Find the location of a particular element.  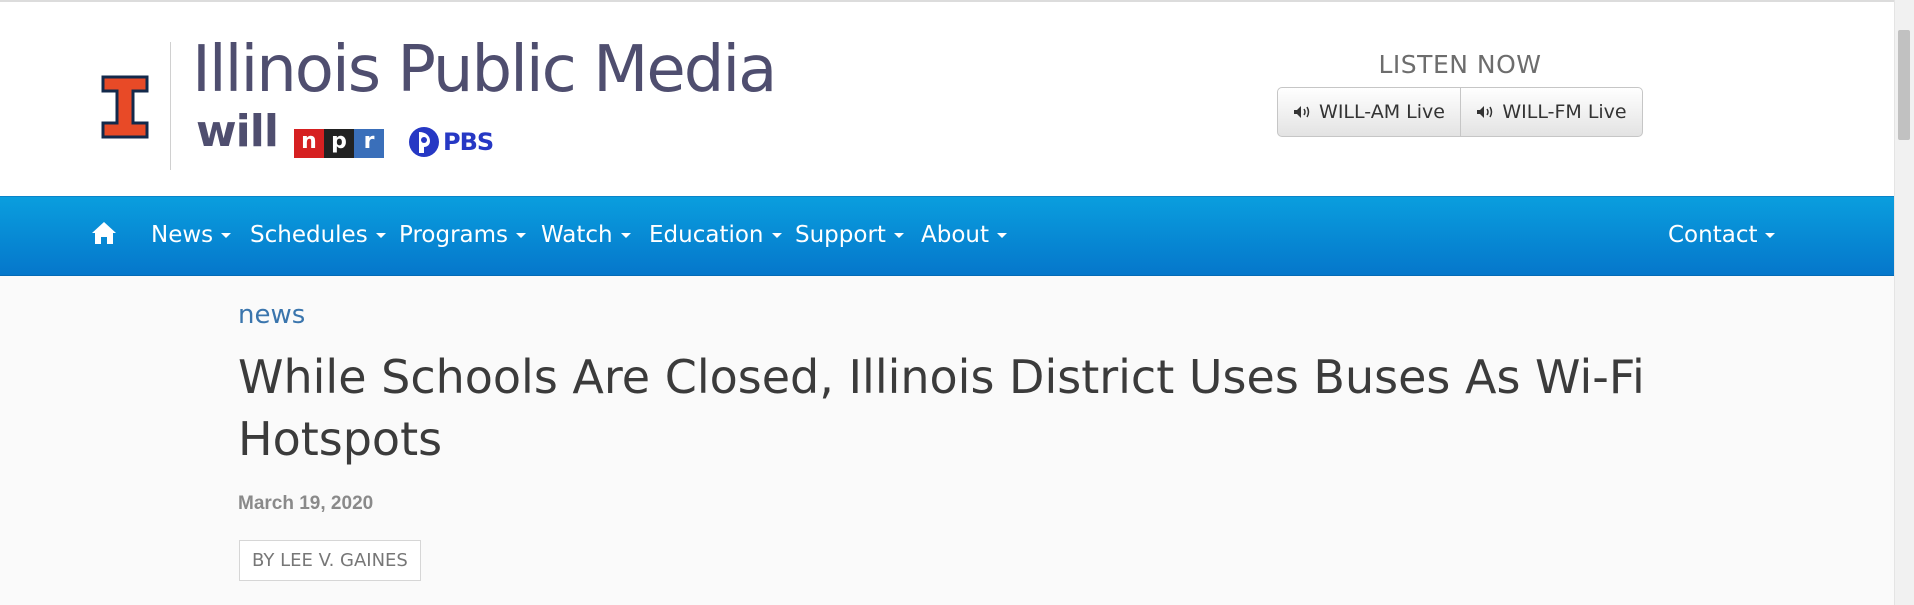

nav-item-label: Support is located at coordinates (840, 235).